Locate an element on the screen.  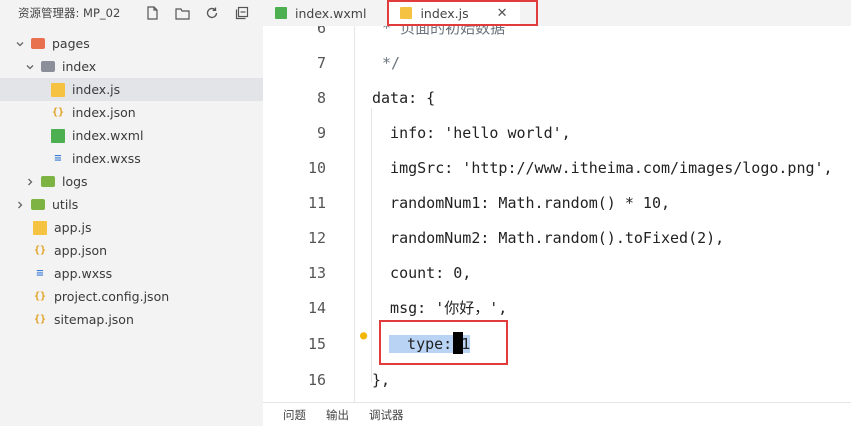
tree-item-app-wxss: ≡ app.wxss is located at coordinates (131, 273).